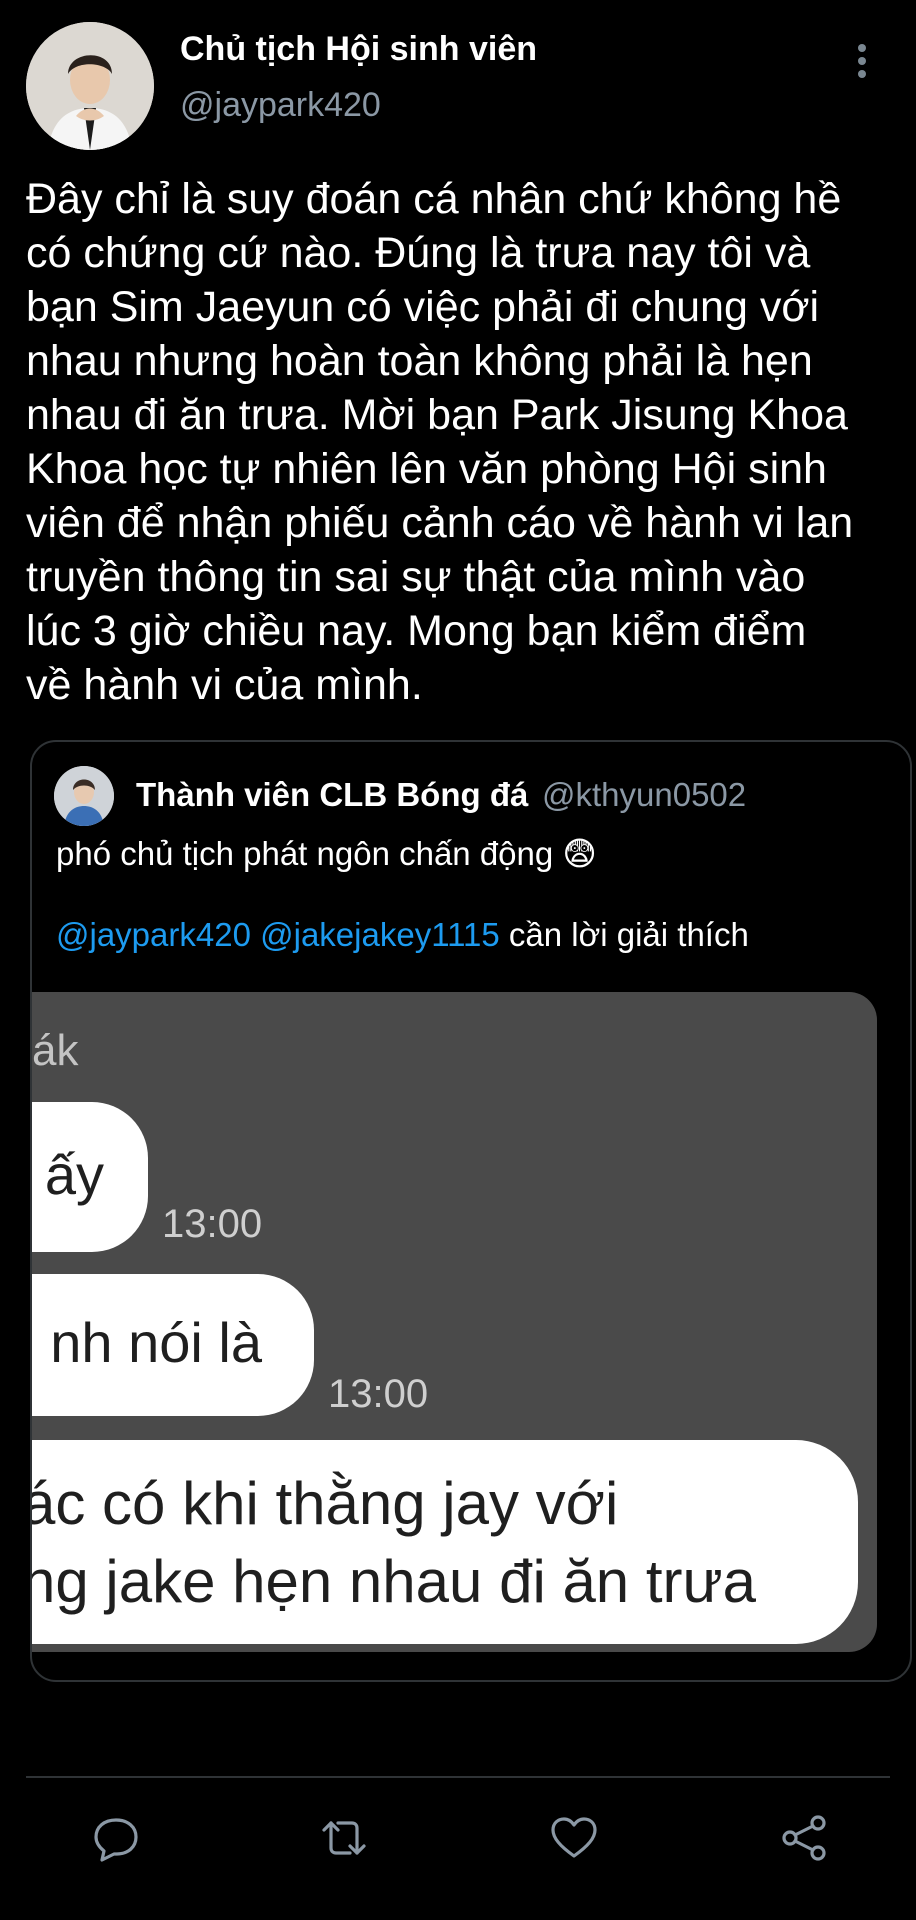 The image size is (916, 1920). Describe the element at coordinates (423, 307) in the screenshot. I see `tweet-line: bạn Sim Jaeyun có việc phải đi chung với` at that location.